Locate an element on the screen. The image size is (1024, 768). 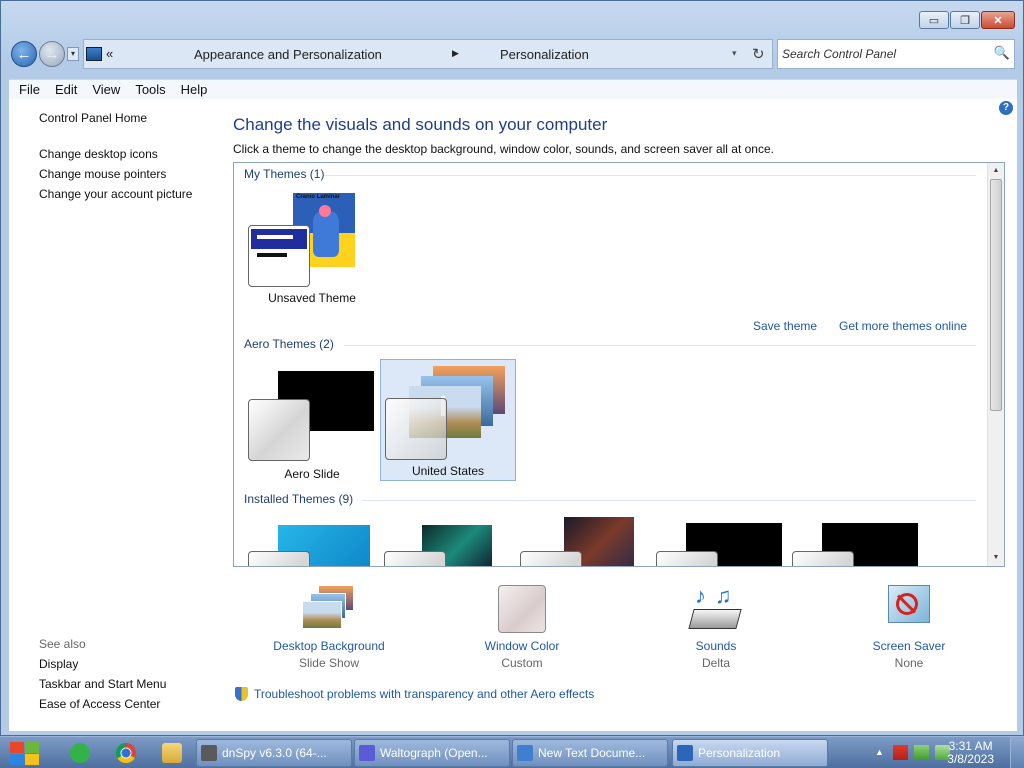
sounds-value: Delta is located at coordinates (715, 663).